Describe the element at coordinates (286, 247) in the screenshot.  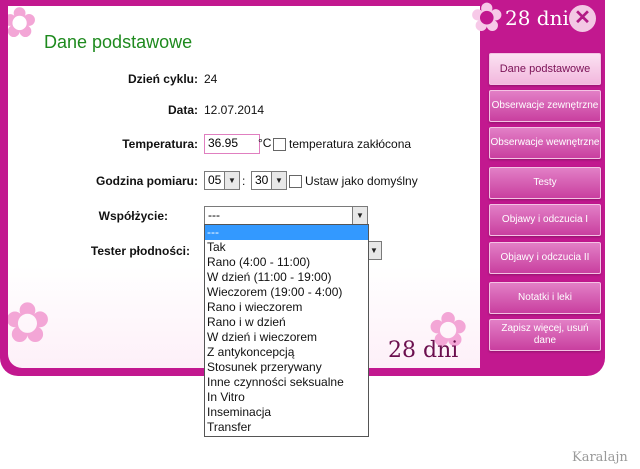
I see `dropdown-option: Tak` at that location.